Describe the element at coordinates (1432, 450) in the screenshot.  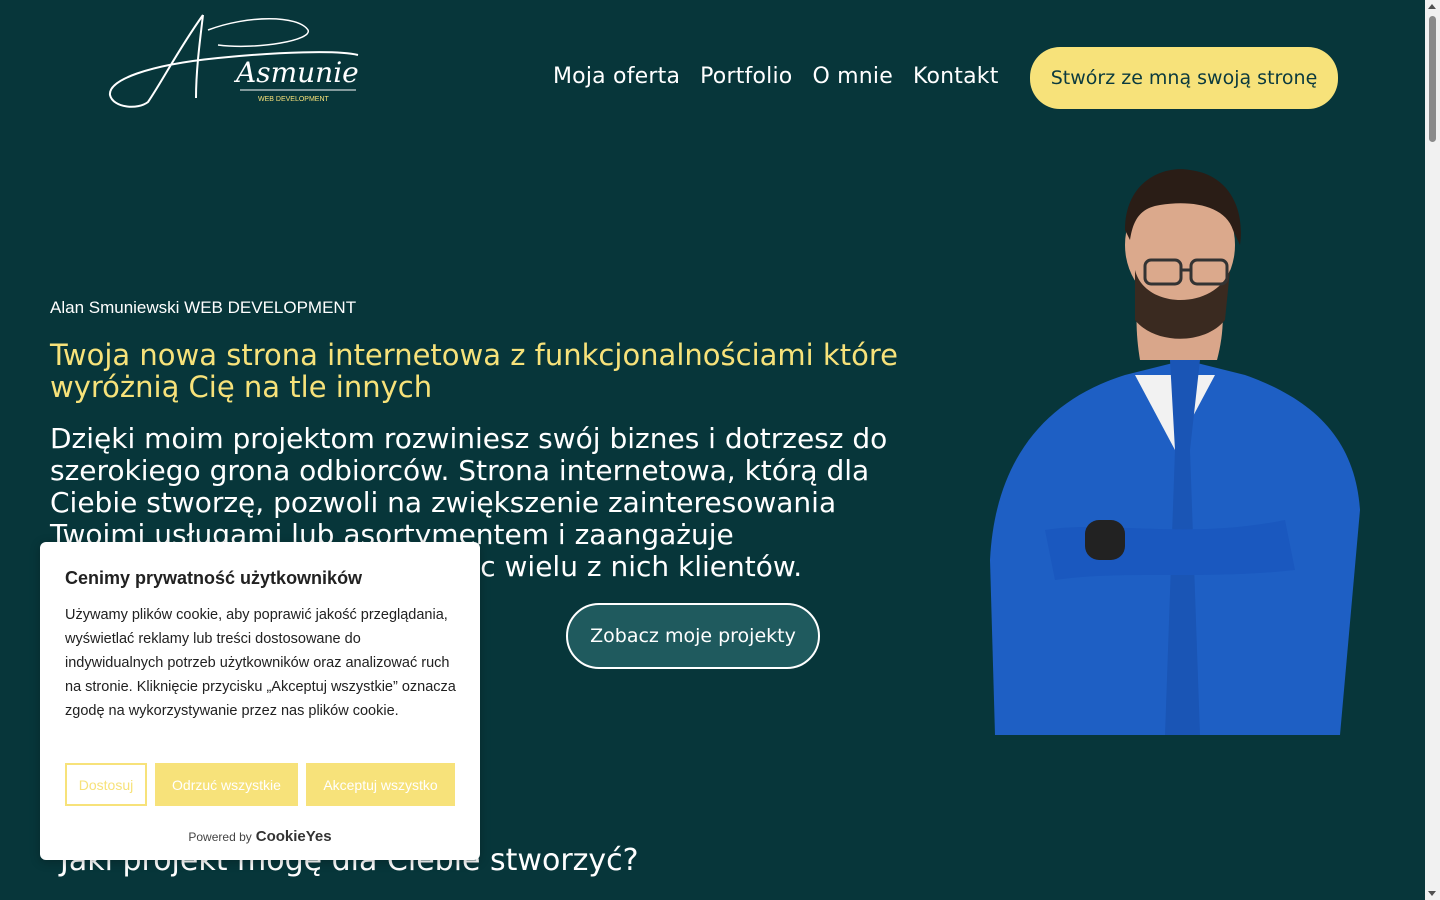
I see `page-scrollbar` at that location.